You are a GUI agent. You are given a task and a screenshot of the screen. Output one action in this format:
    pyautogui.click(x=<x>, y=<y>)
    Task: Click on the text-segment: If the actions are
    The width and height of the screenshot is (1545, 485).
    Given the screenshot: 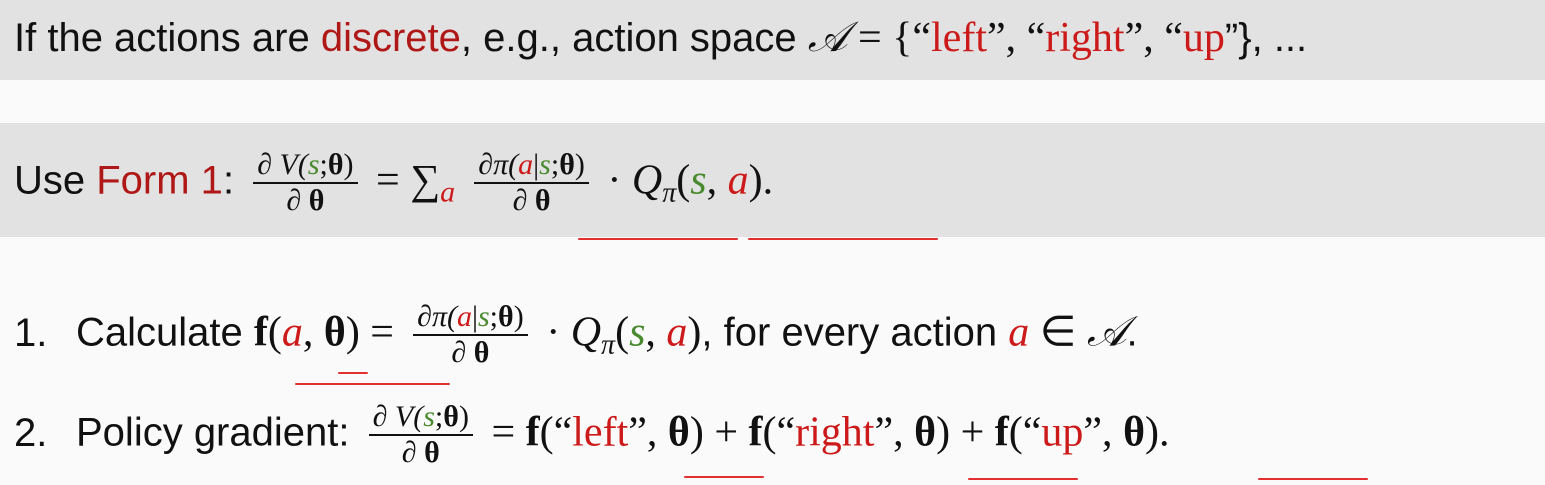 What is the action you would take?
    pyautogui.click(x=167, y=38)
    